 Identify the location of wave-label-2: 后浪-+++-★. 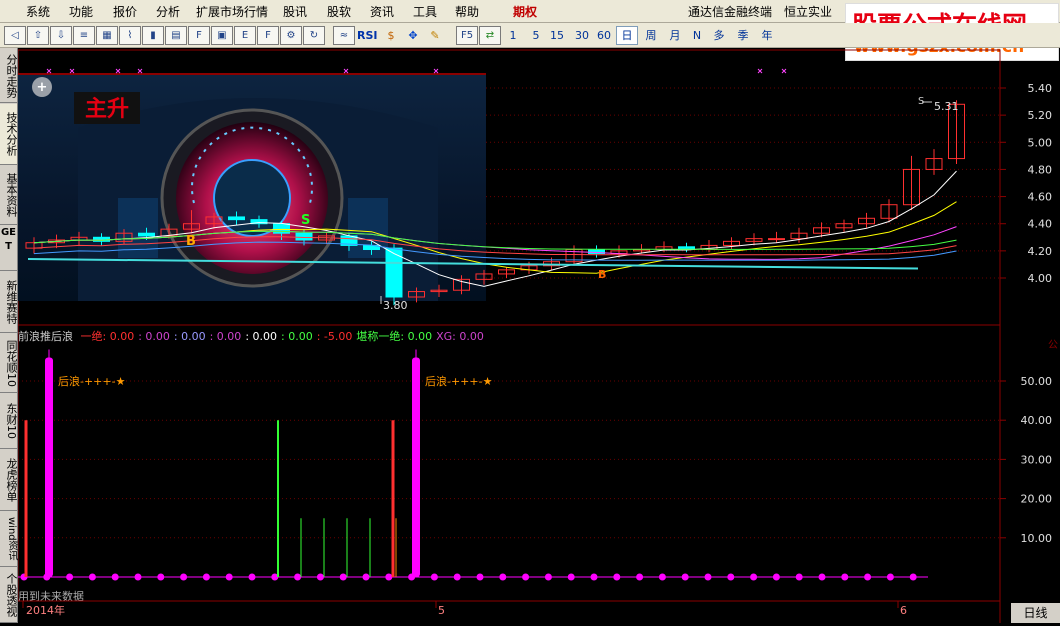
(459, 381).